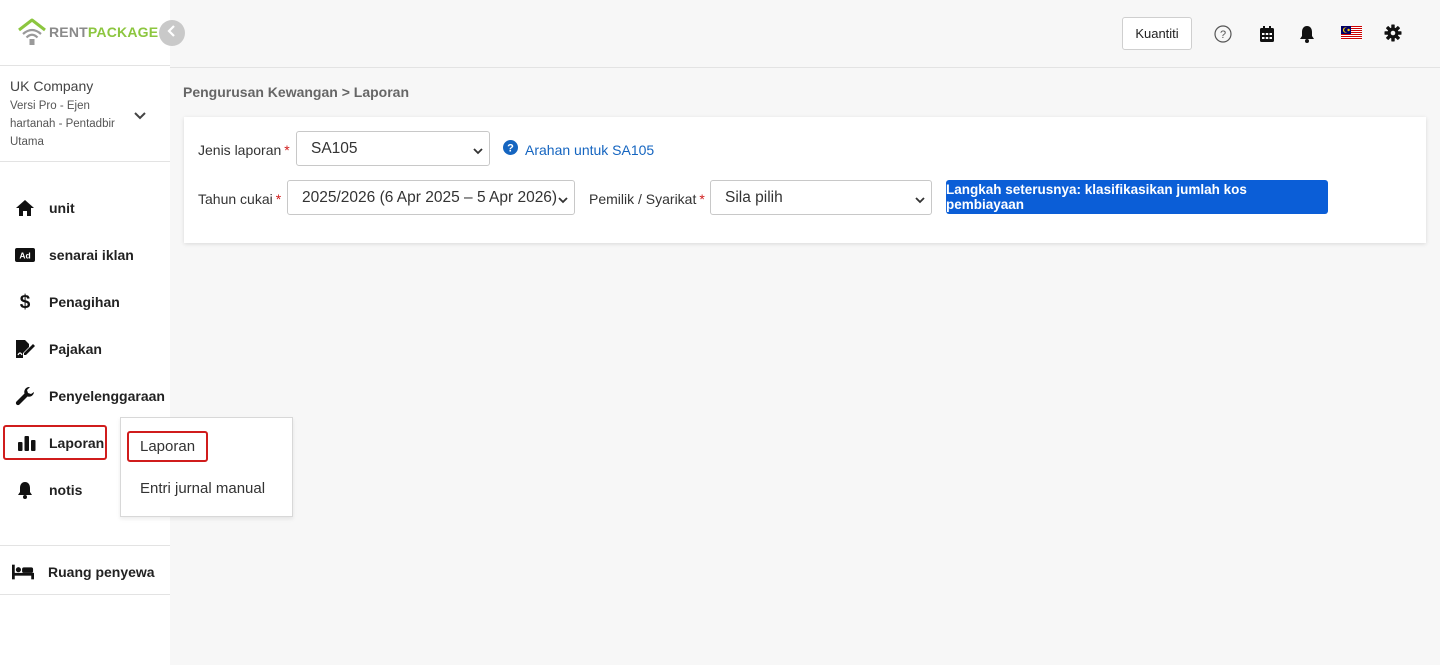  What do you see at coordinates (590, 150) in the screenshot?
I see `sa105-guide-link-text: Arahan untuk SA105` at bounding box center [590, 150].